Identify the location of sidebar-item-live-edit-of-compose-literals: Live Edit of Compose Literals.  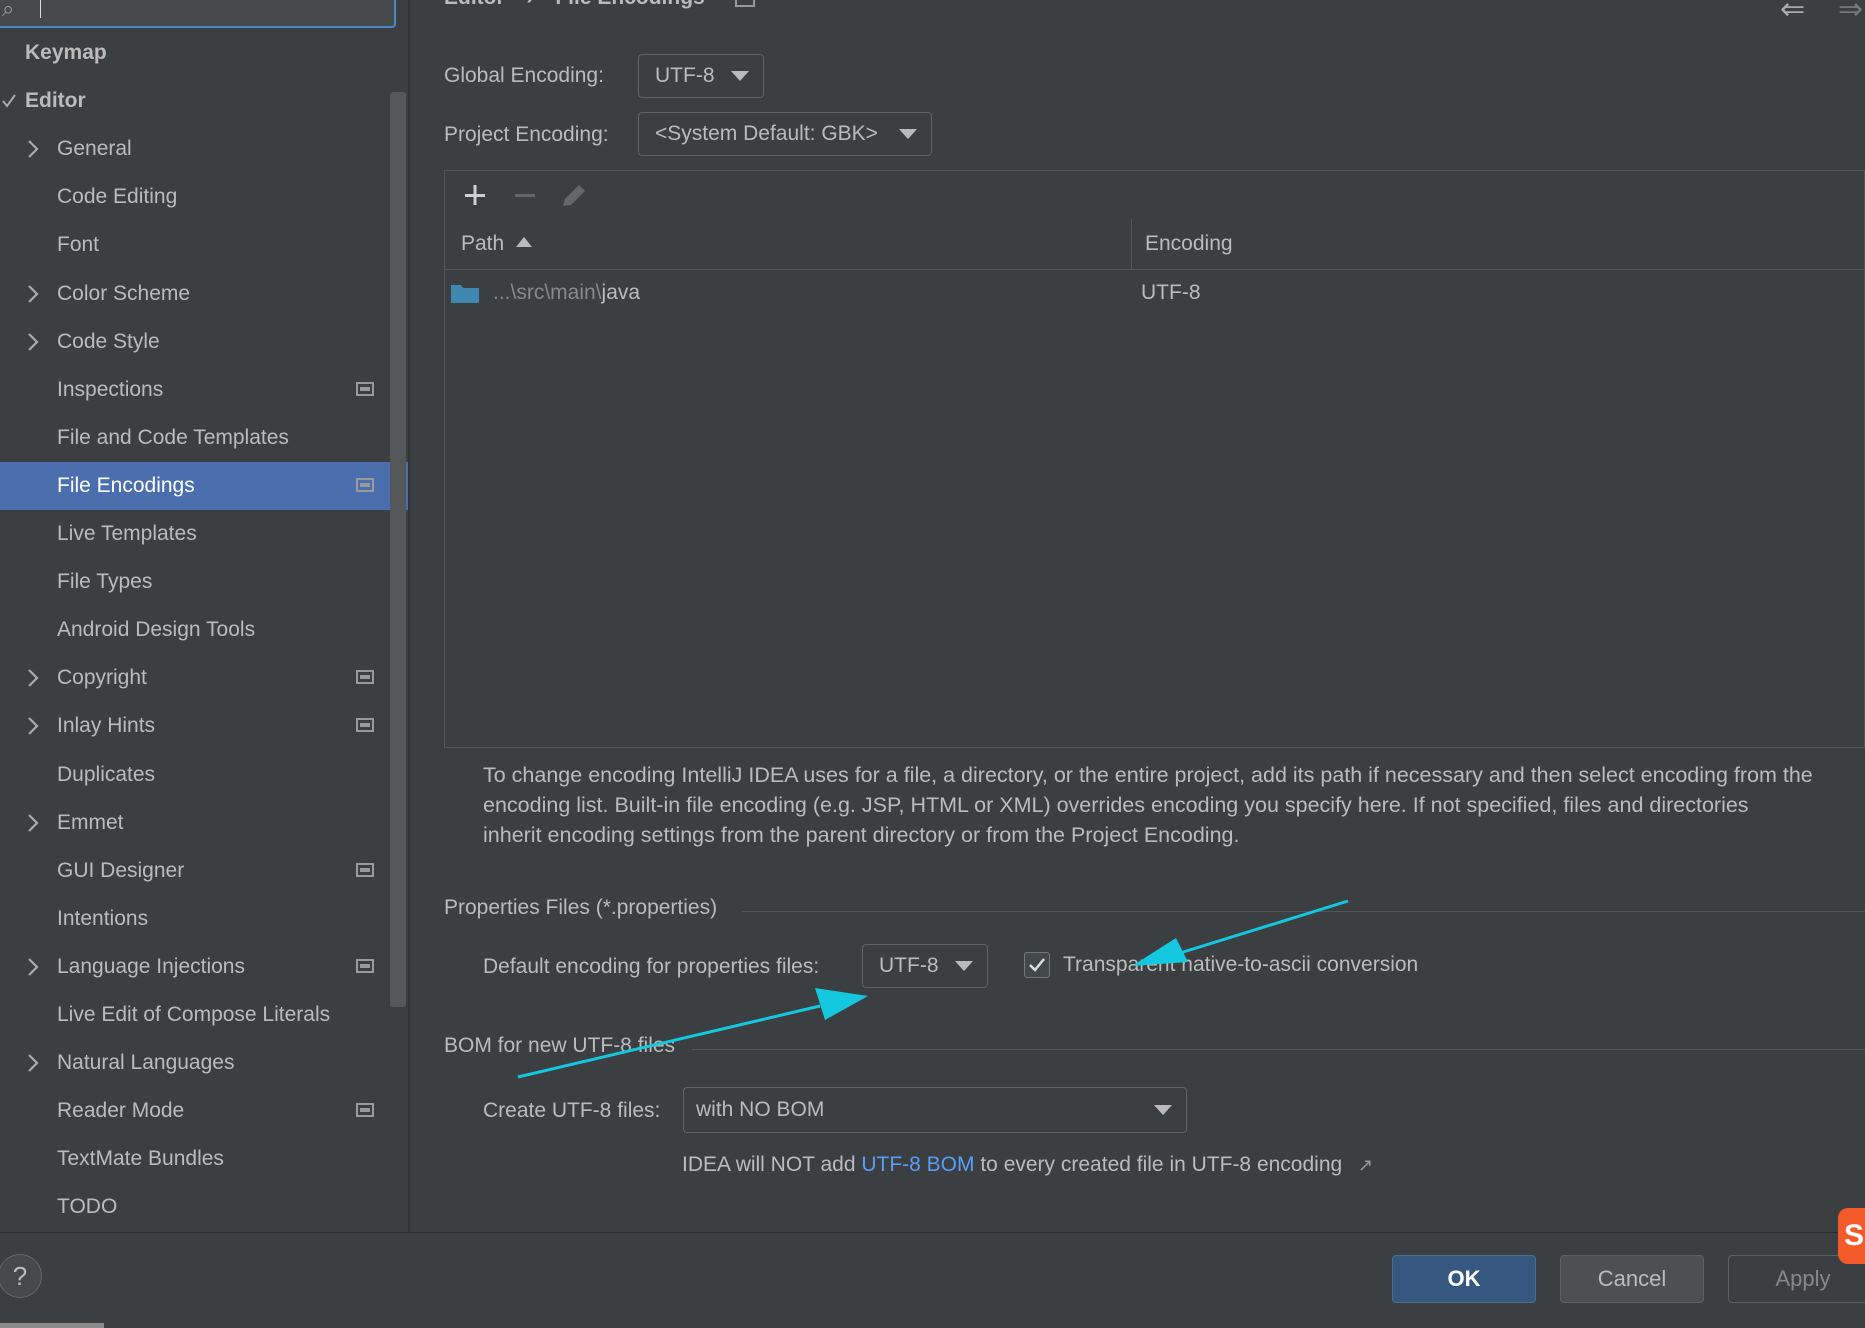
(204, 1015).